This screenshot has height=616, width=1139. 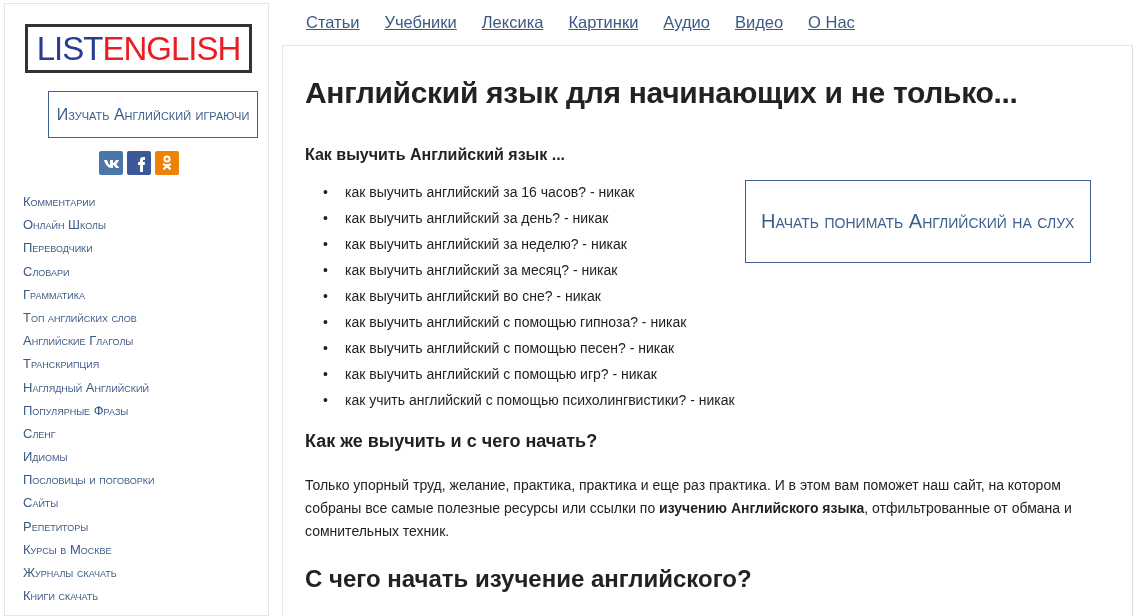 I want to click on sidebar-link: Английские Глаголы, so click(x=78, y=341).